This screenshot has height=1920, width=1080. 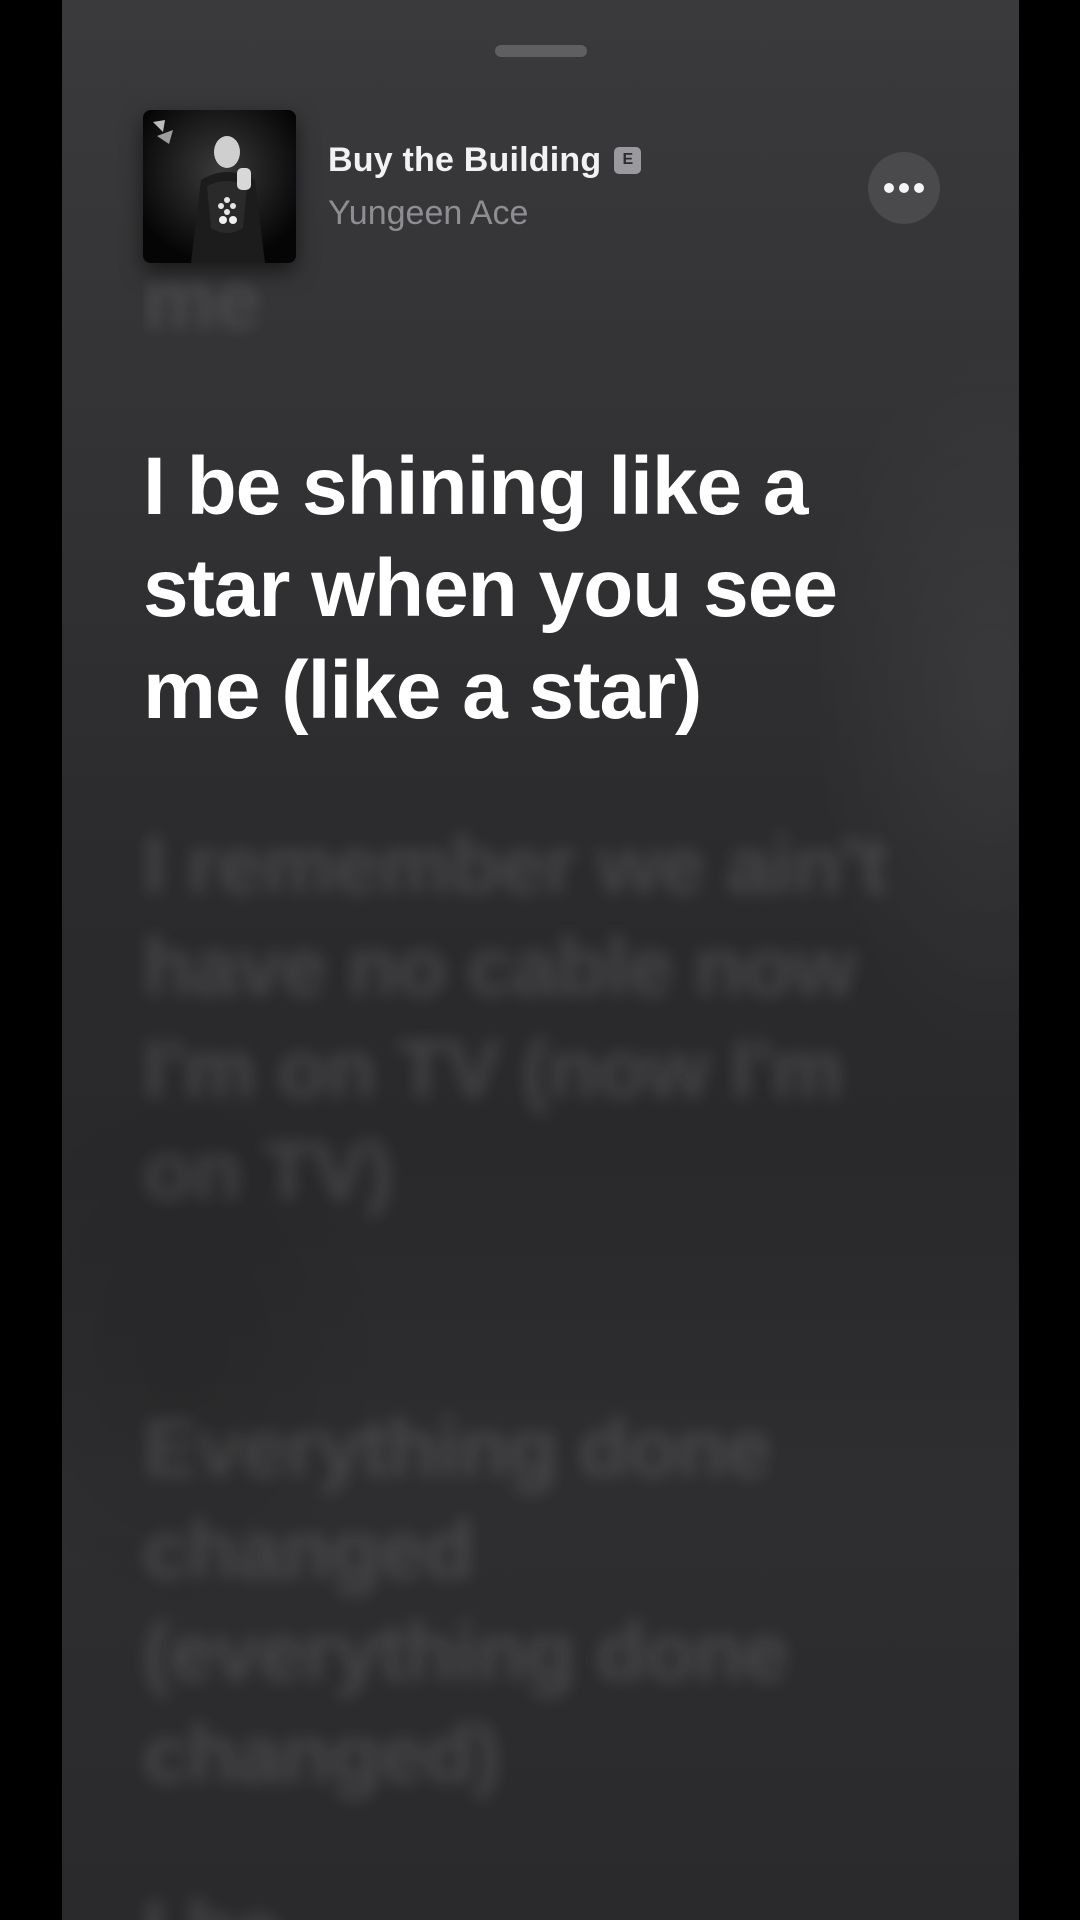 I want to click on ellipsis-icon, so click(x=904, y=188).